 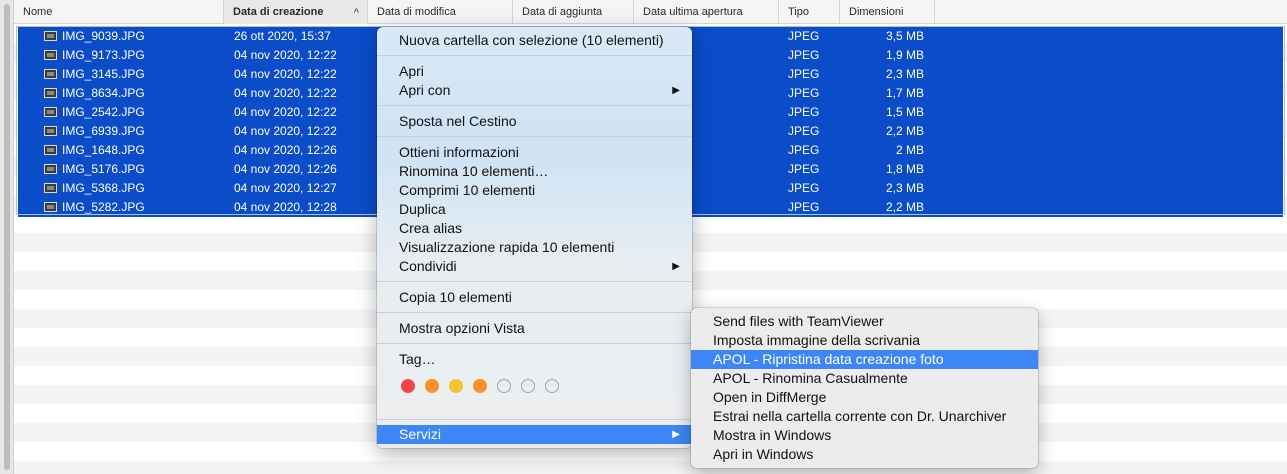 What do you see at coordinates (431, 228) in the screenshot?
I see `menu-item-label: Crea alias` at bounding box center [431, 228].